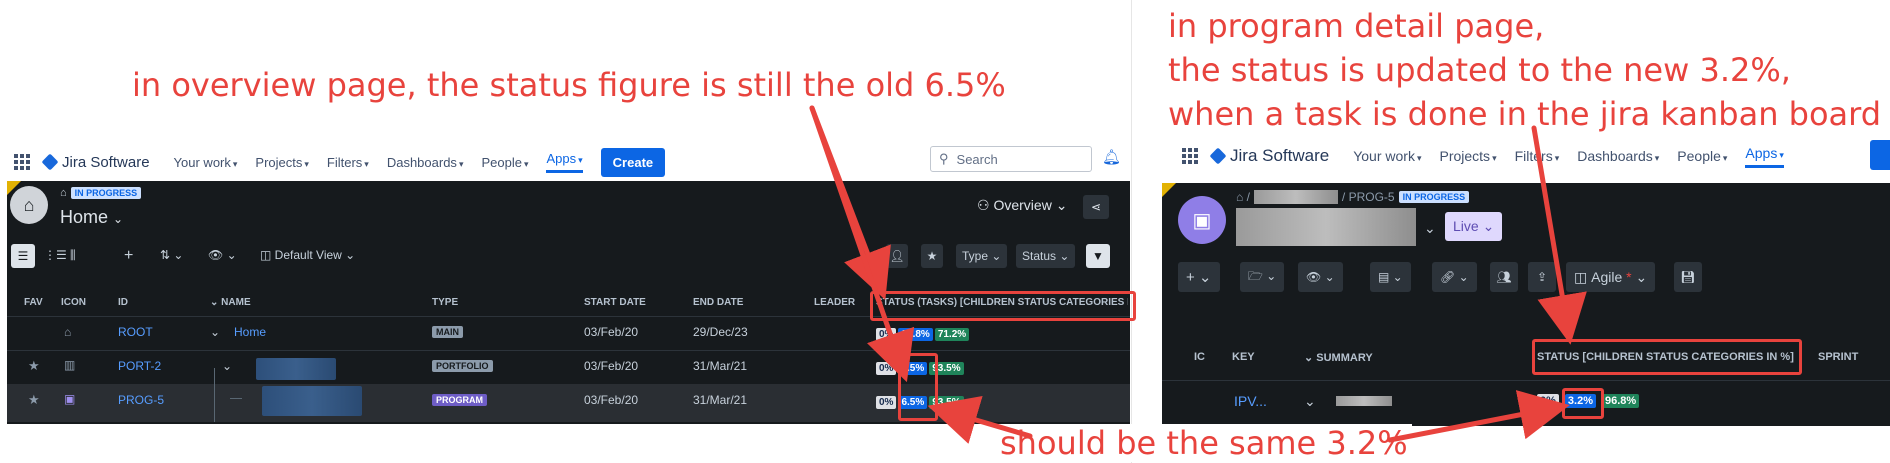 The height and width of the screenshot is (463, 1890). Describe the element at coordinates (862, 244) in the screenshot. I see `arrow-to-old-value` at that location.